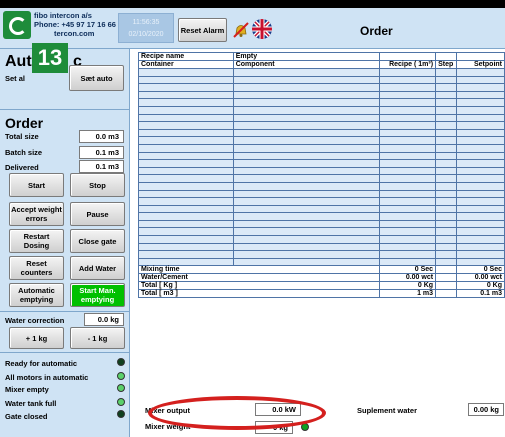 Image resolution: width=505 pixels, height=437 pixels. Describe the element at coordinates (97, 268) in the screenshot. I see `add-water-button: Add Water` at that location.